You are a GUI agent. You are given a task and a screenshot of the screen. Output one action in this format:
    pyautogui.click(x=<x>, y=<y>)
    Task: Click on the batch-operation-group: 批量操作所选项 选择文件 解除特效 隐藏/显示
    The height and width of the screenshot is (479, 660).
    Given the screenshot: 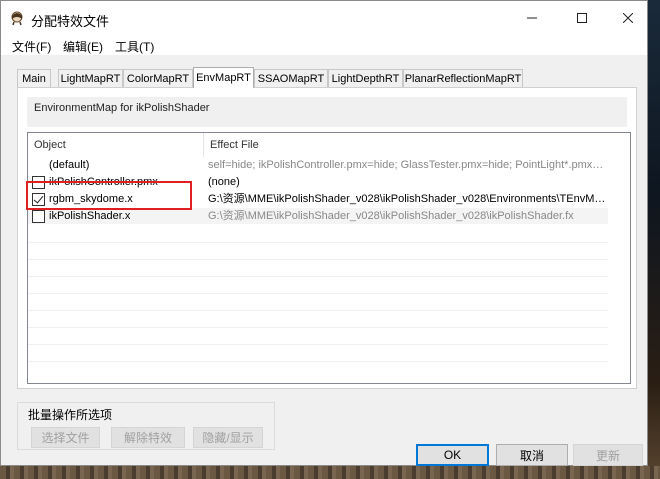 What is the action you would take?
    pyautogui.click(x=146, y=426)
    